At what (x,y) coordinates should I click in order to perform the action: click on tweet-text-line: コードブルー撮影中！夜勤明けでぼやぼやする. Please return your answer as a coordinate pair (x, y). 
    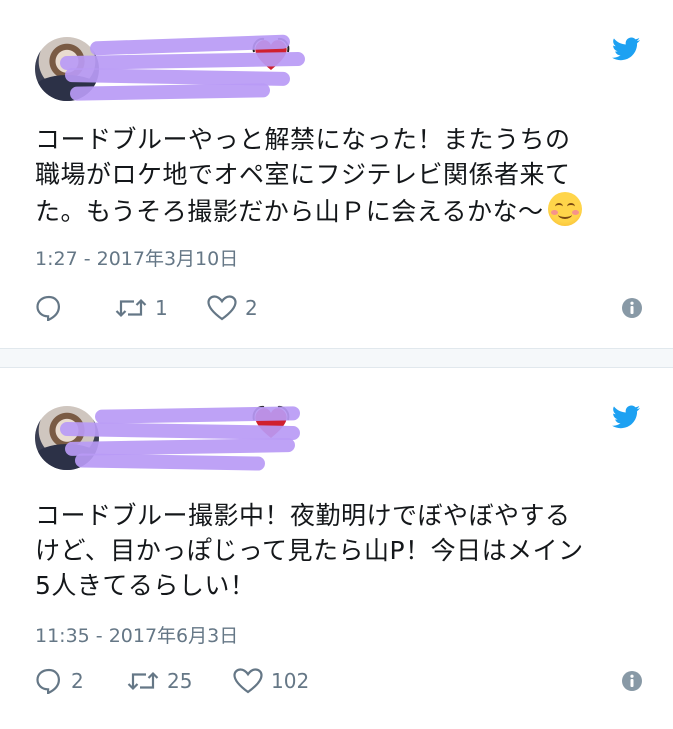
    Looking at the image, I should click on (303, 515).